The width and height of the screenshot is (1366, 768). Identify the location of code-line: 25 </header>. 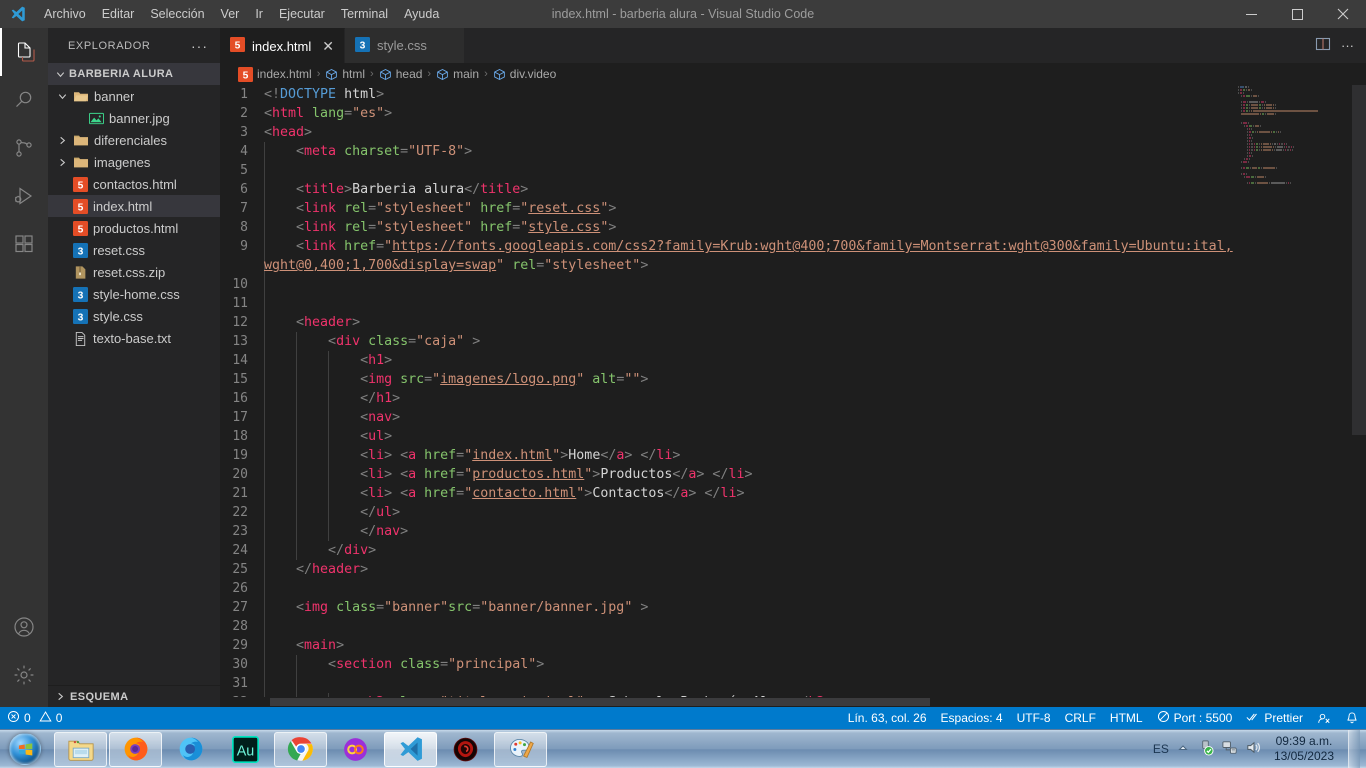
(793, 569).